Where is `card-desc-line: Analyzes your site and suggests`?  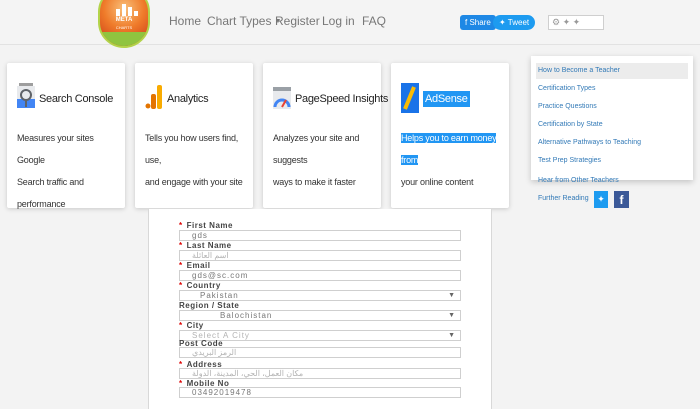 card-desc-line: Analyzes your site and suggests is located at coordinates (316, 149).